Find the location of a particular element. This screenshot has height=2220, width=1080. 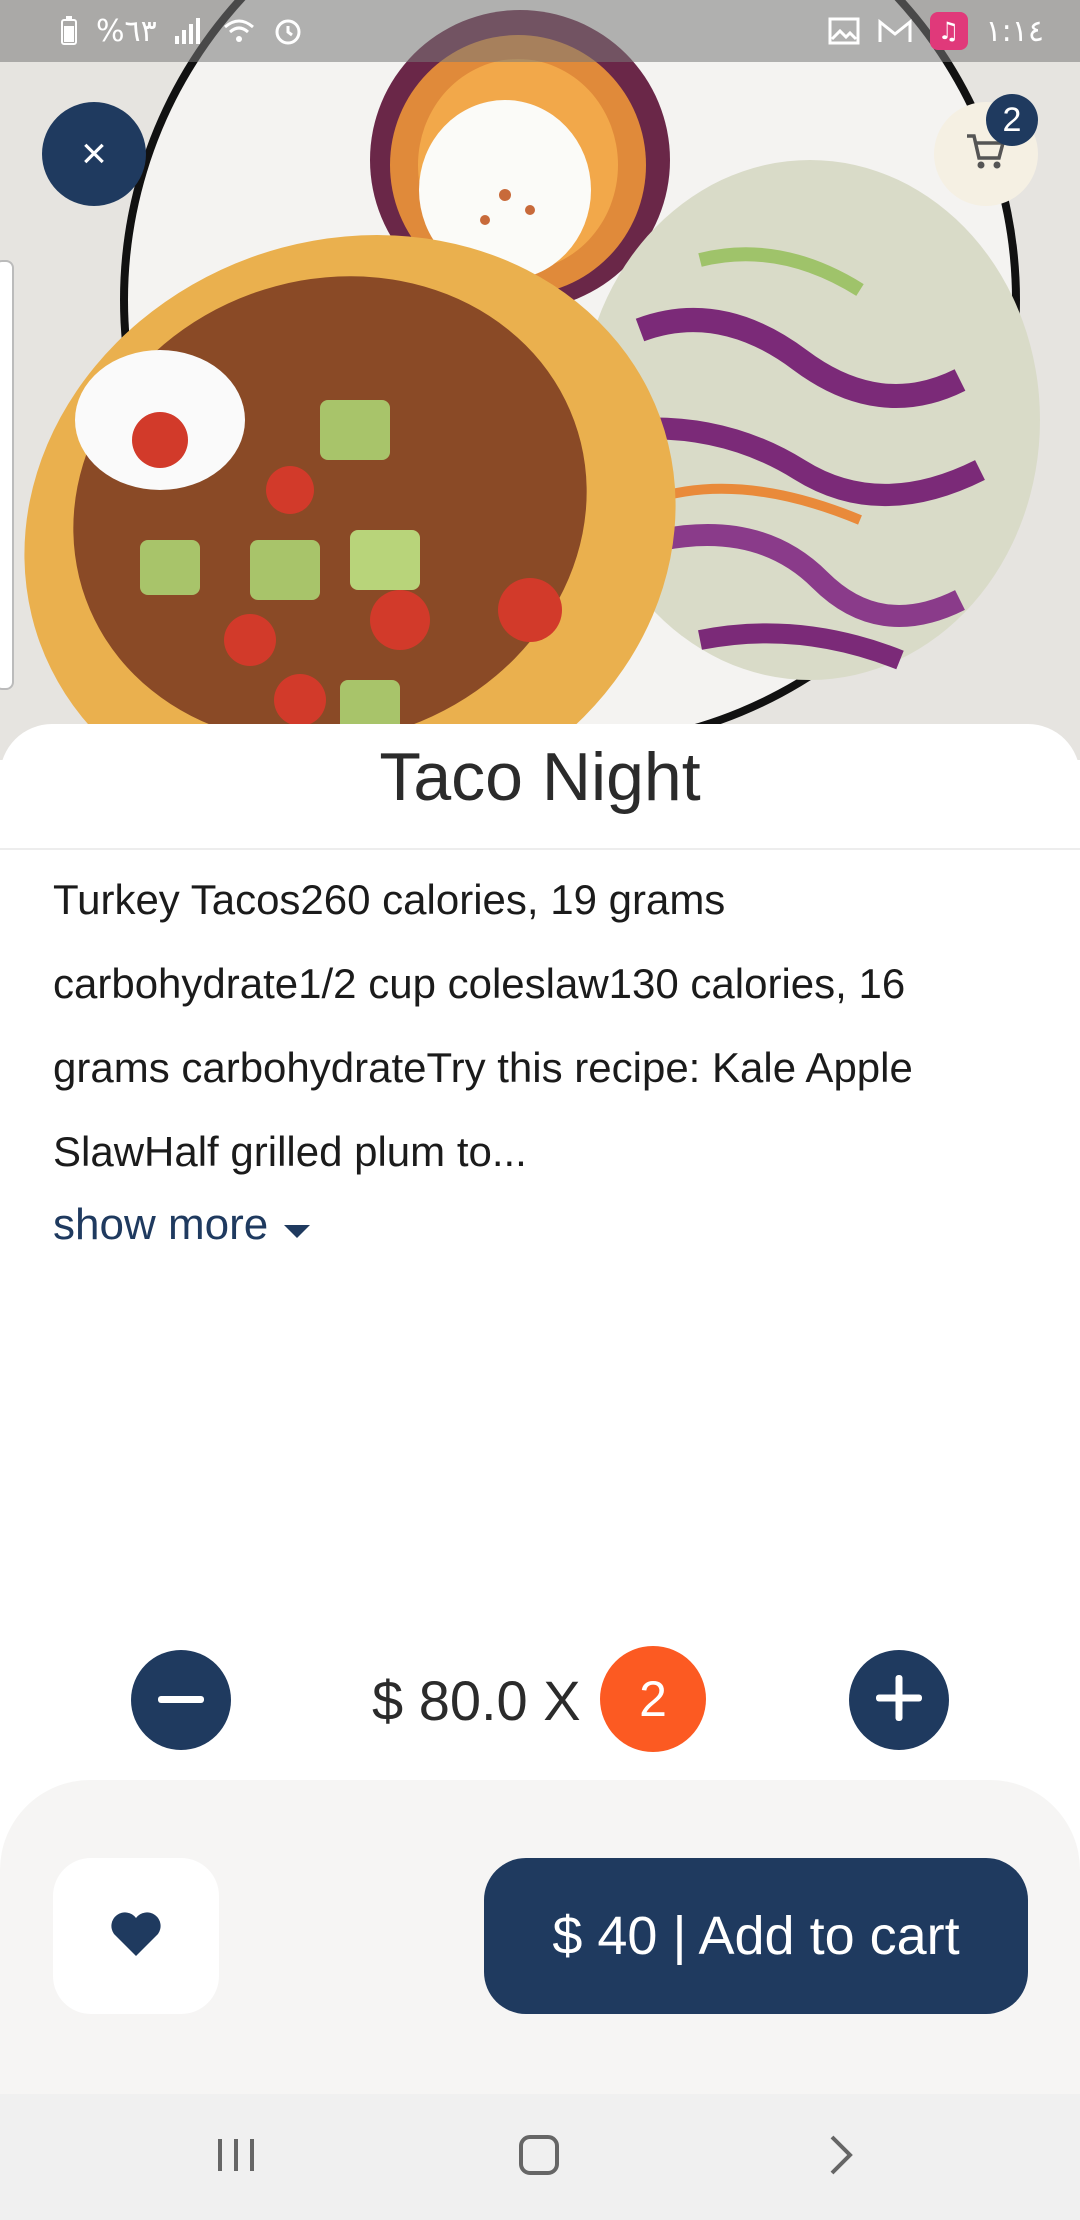

recent-apps-button is located at coordinates (236, 2157).